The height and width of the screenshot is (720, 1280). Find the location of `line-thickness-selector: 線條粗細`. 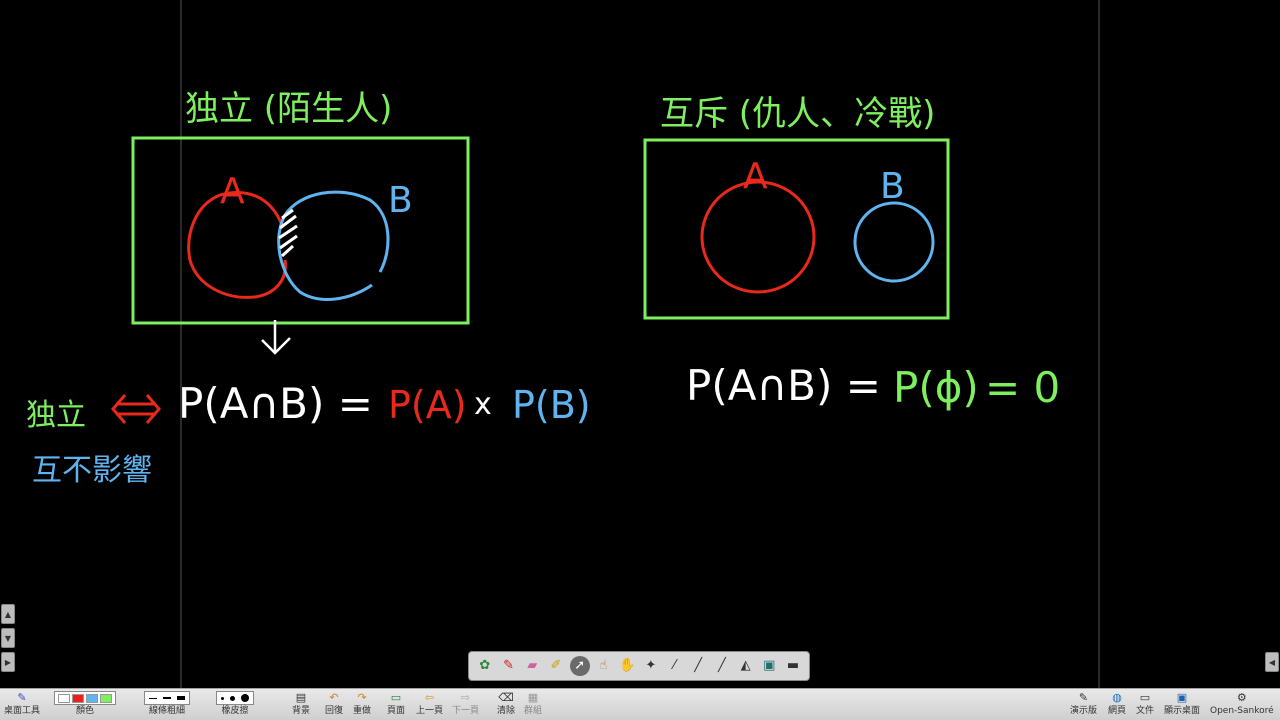

line-thickness-selector: 線條粗細 is located at coordinates (167, 704).